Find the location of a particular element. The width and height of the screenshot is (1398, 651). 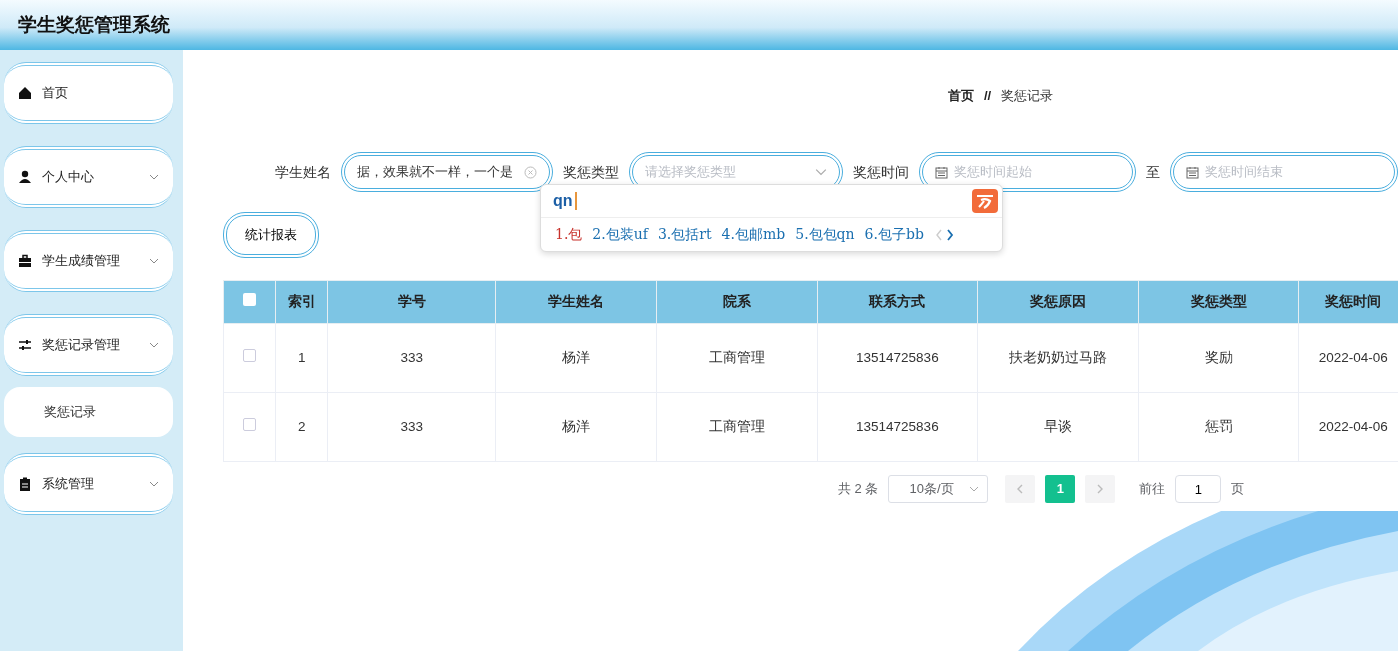

previous-page-button is located at coordinates (1020, 489).